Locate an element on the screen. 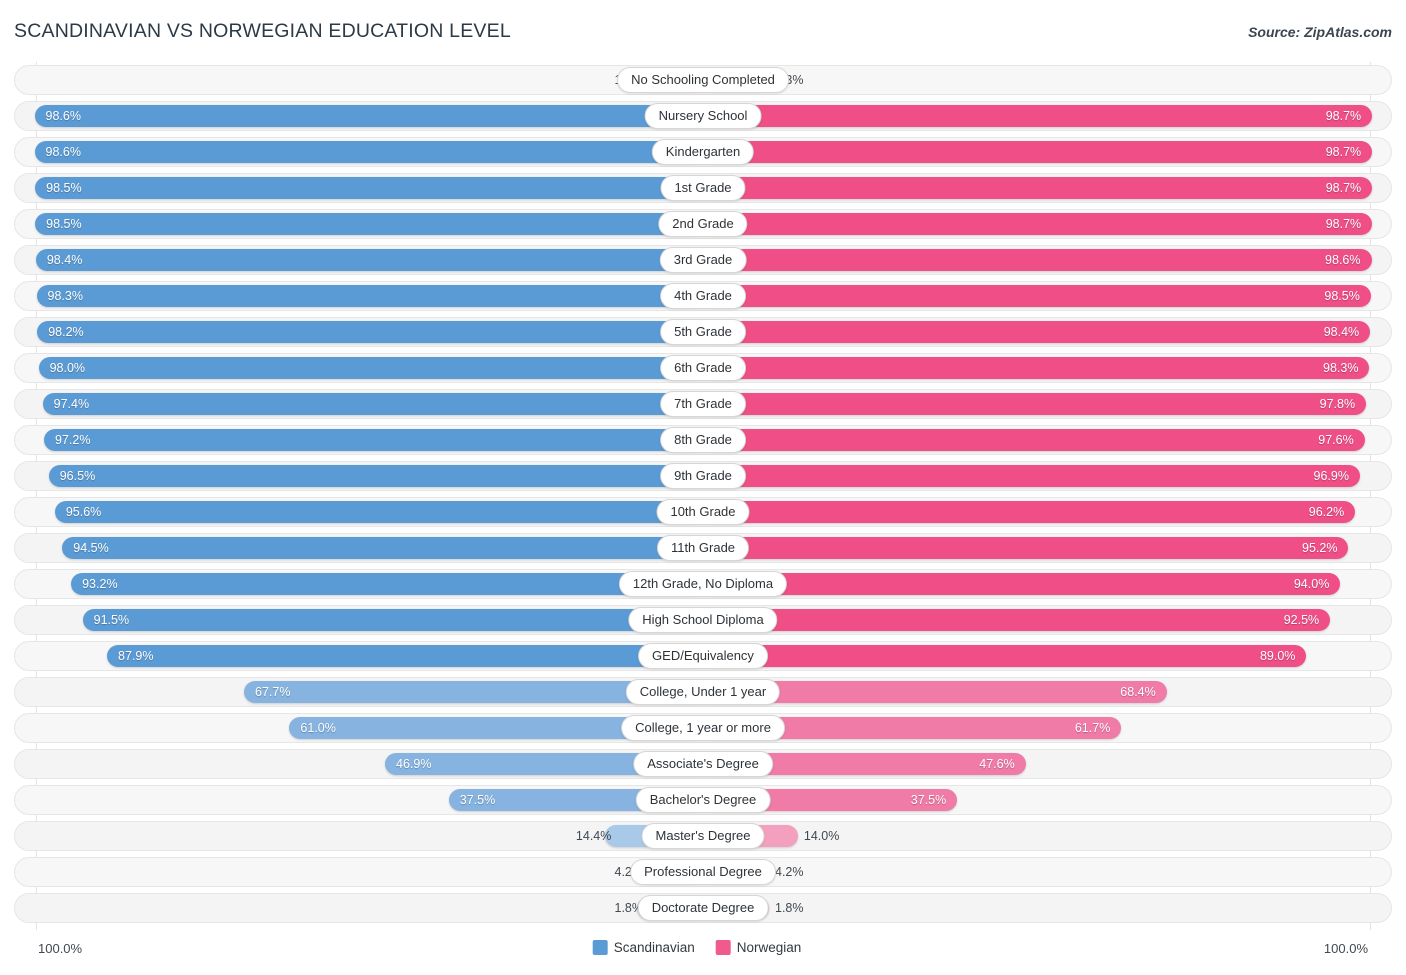 This screenshot has width=1406, height=975. bar-value-norwegian: 61.7% is located at coordinates (1092, 728).